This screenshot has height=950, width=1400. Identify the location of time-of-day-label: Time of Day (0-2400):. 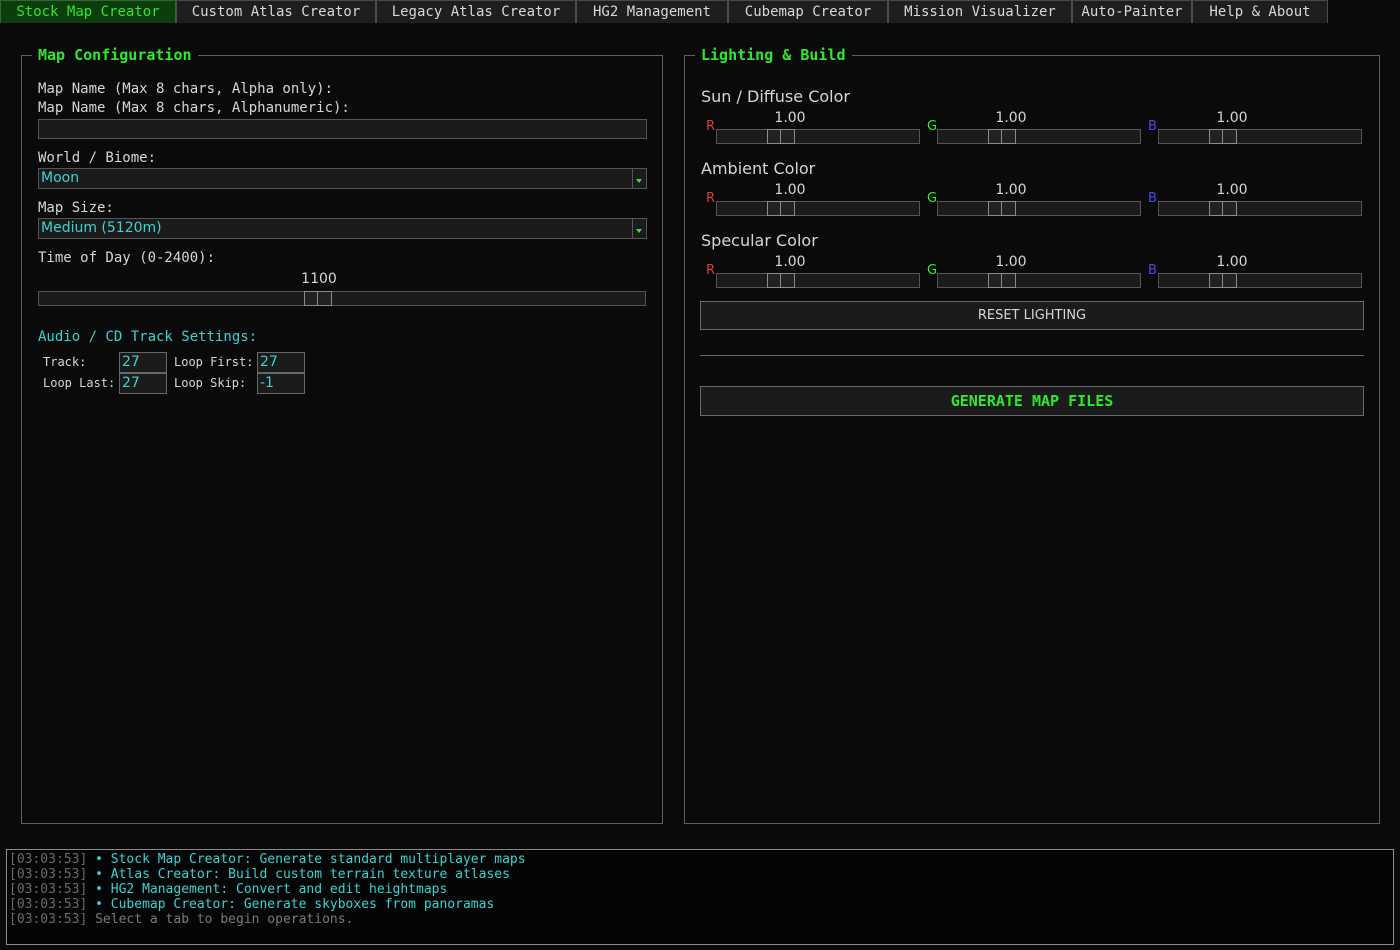
(127, 258).